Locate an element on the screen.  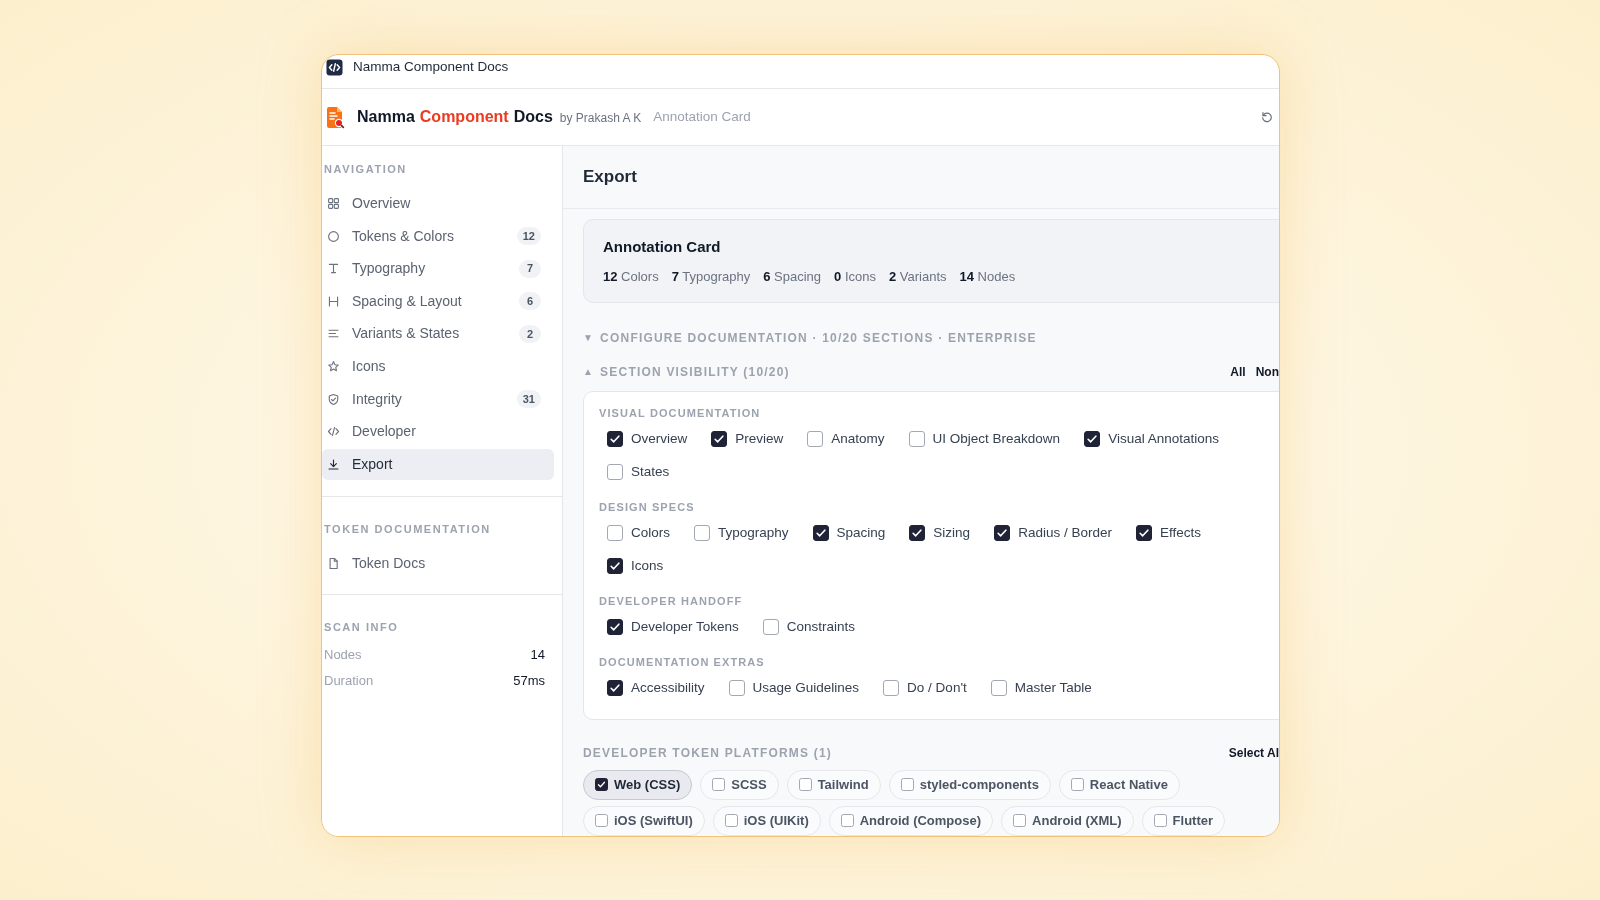
checkbox-label: Usage Guidelines is located at coordinates (806, 688).